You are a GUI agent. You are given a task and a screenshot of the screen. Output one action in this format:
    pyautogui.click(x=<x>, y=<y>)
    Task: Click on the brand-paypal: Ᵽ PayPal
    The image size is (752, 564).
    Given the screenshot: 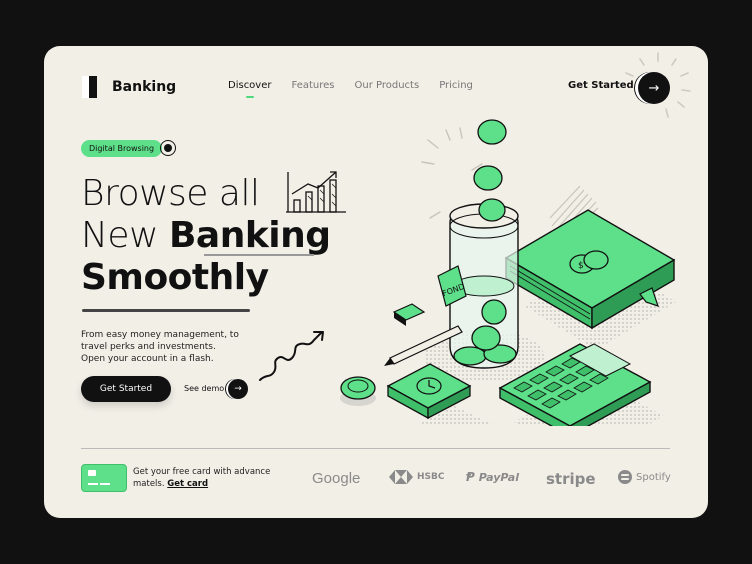 What is the action you would take?
    pyautogui.click(x=492, y=477)
    